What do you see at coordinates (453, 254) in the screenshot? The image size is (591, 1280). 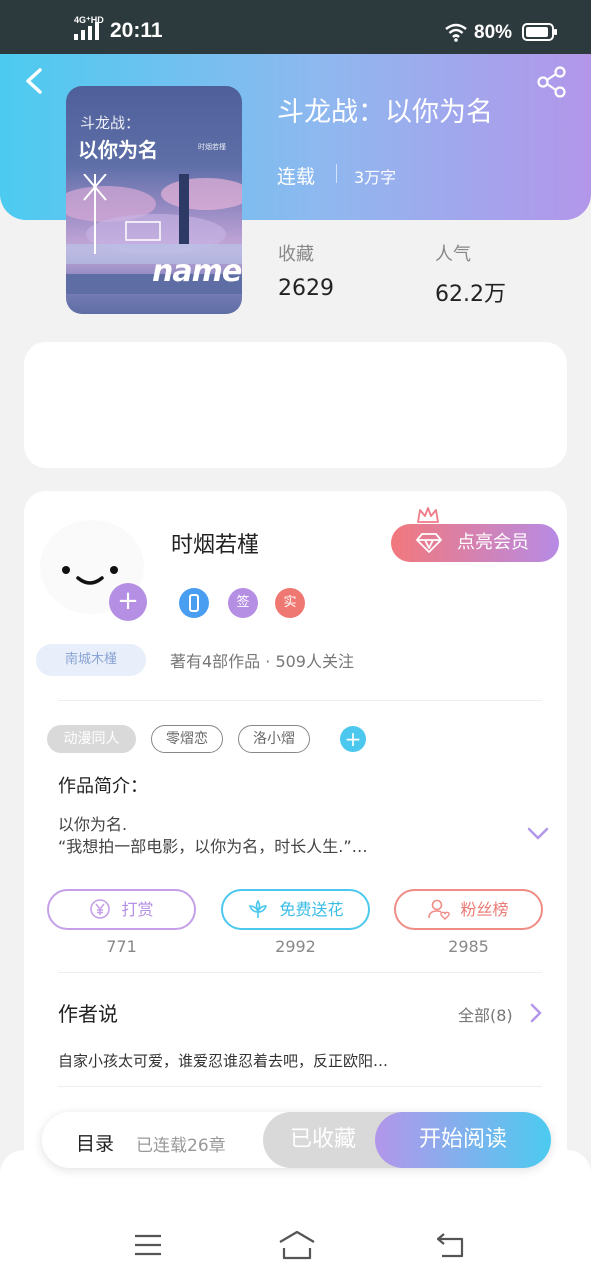 I see `popularity-label: 人气` at bounding box center [453, 254].